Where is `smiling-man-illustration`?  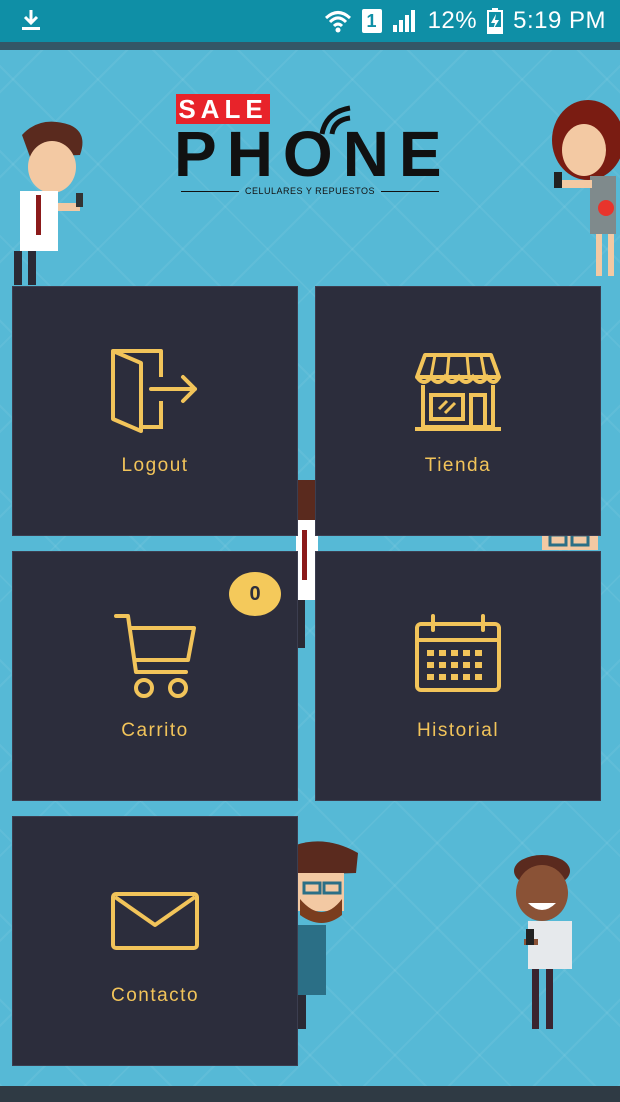
smiling-man-illustration is located at coordinates (543, 942).